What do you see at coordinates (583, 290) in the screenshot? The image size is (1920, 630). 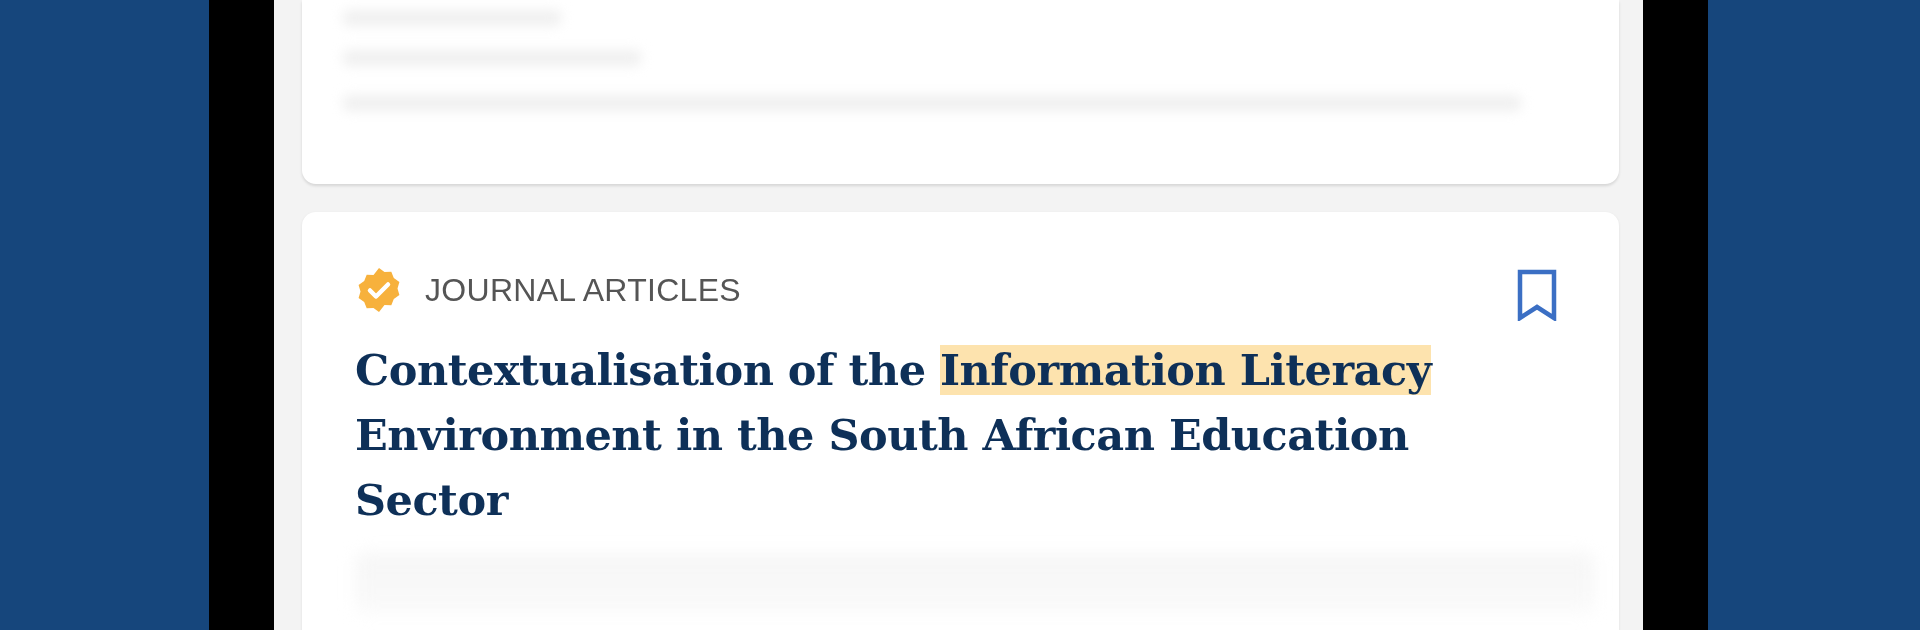 I see `category-label: JOURNAL ARTICLES` at bounding box center [583, 290].